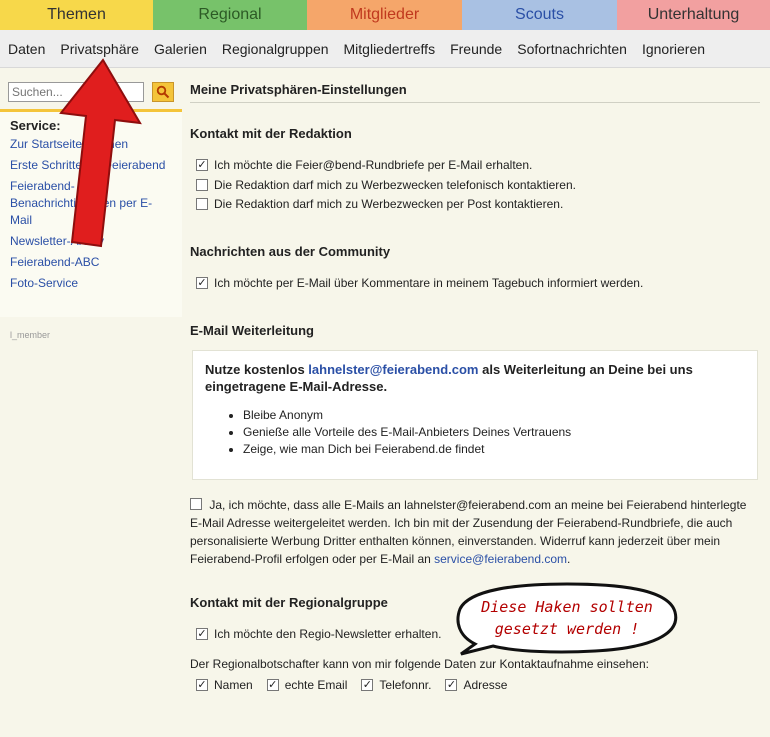 The width and height of the screenshot is (770, 737). What do you see at coordinates (500, 559) in the screenshot?
I see `service-email-link: service@feierabend.com` at bounding box center [500, 559].